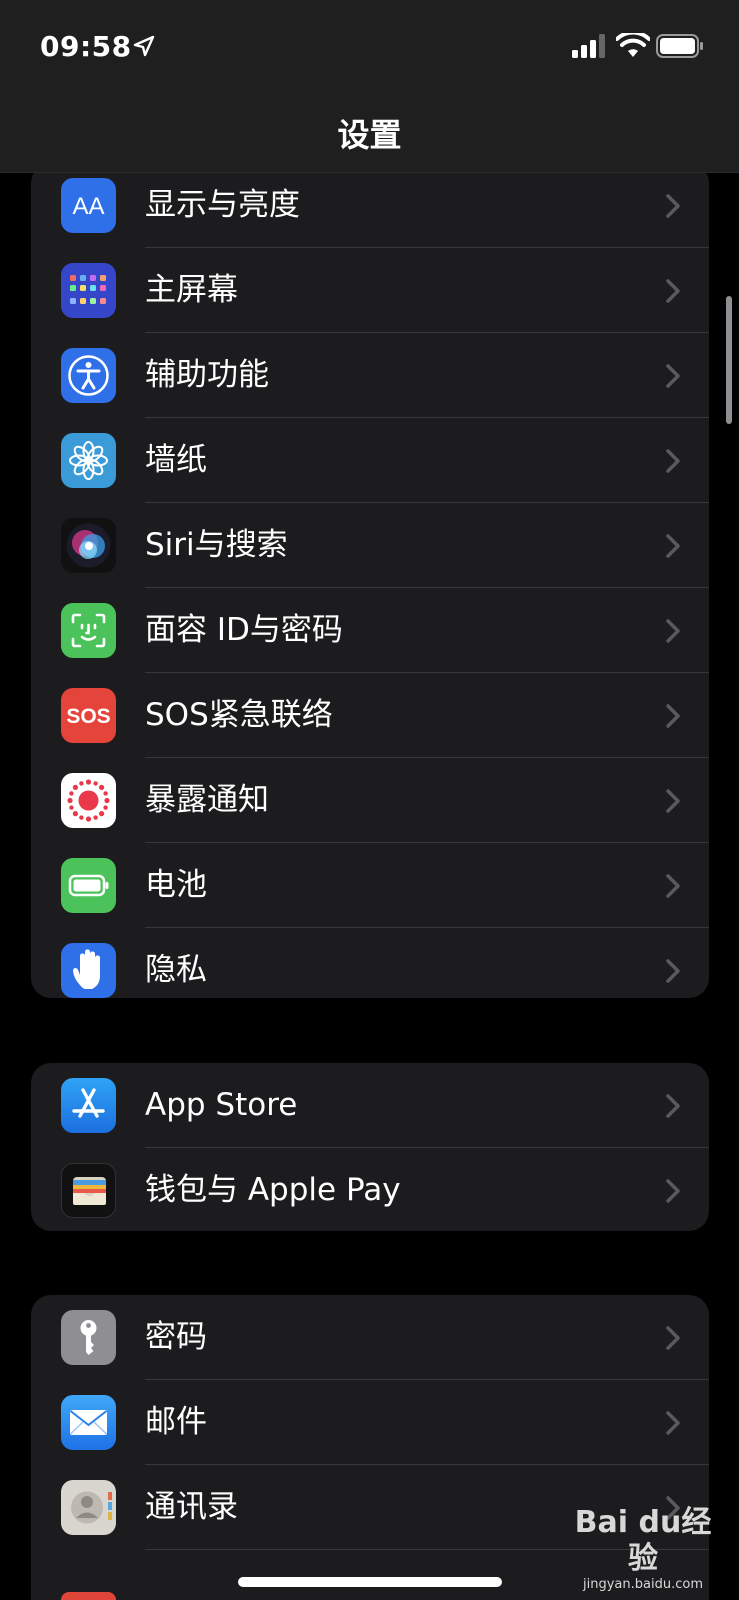 The width and height of the screenshot is (739, 1600). I want to click on settings-row-label: 隐私, so click(176, 970).